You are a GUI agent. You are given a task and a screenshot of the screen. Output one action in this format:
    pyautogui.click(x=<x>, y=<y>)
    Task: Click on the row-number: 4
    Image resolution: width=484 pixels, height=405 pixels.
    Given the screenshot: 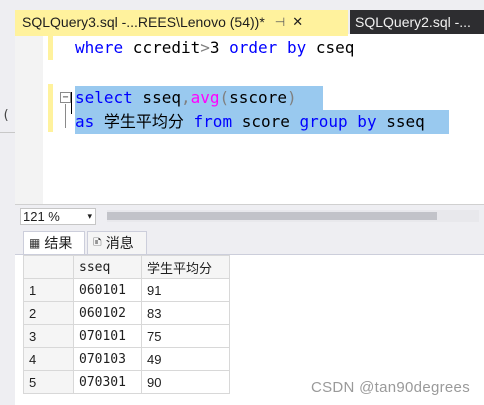 What is the action you would take?
    pyautogui.click(x=48, y=359)
    